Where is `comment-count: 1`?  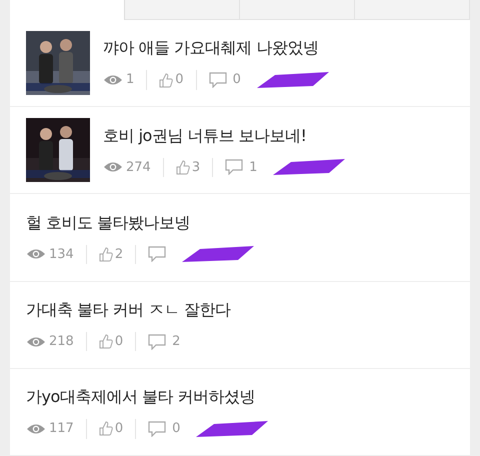 comment-count: 1 is located at coordinates (253, 167).